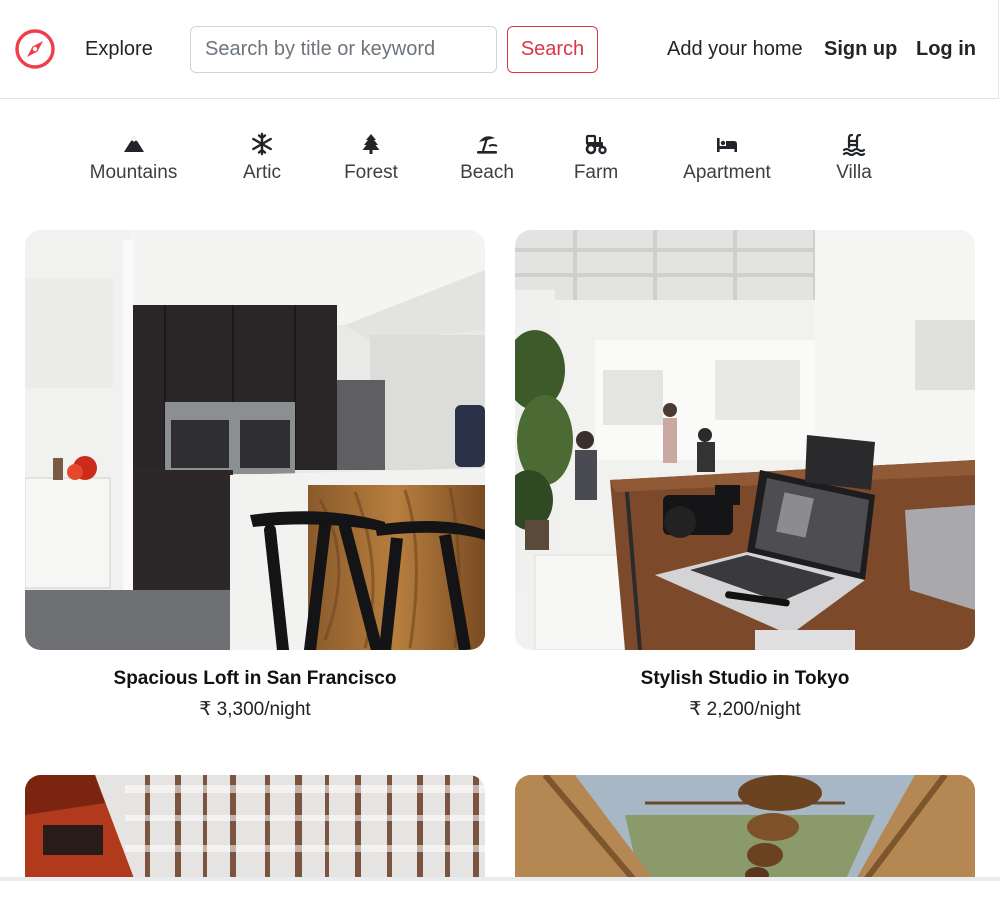 This screenshot has width=1000, height=899. I want to click on nav-explore-link: Explore, so click(119, 49).